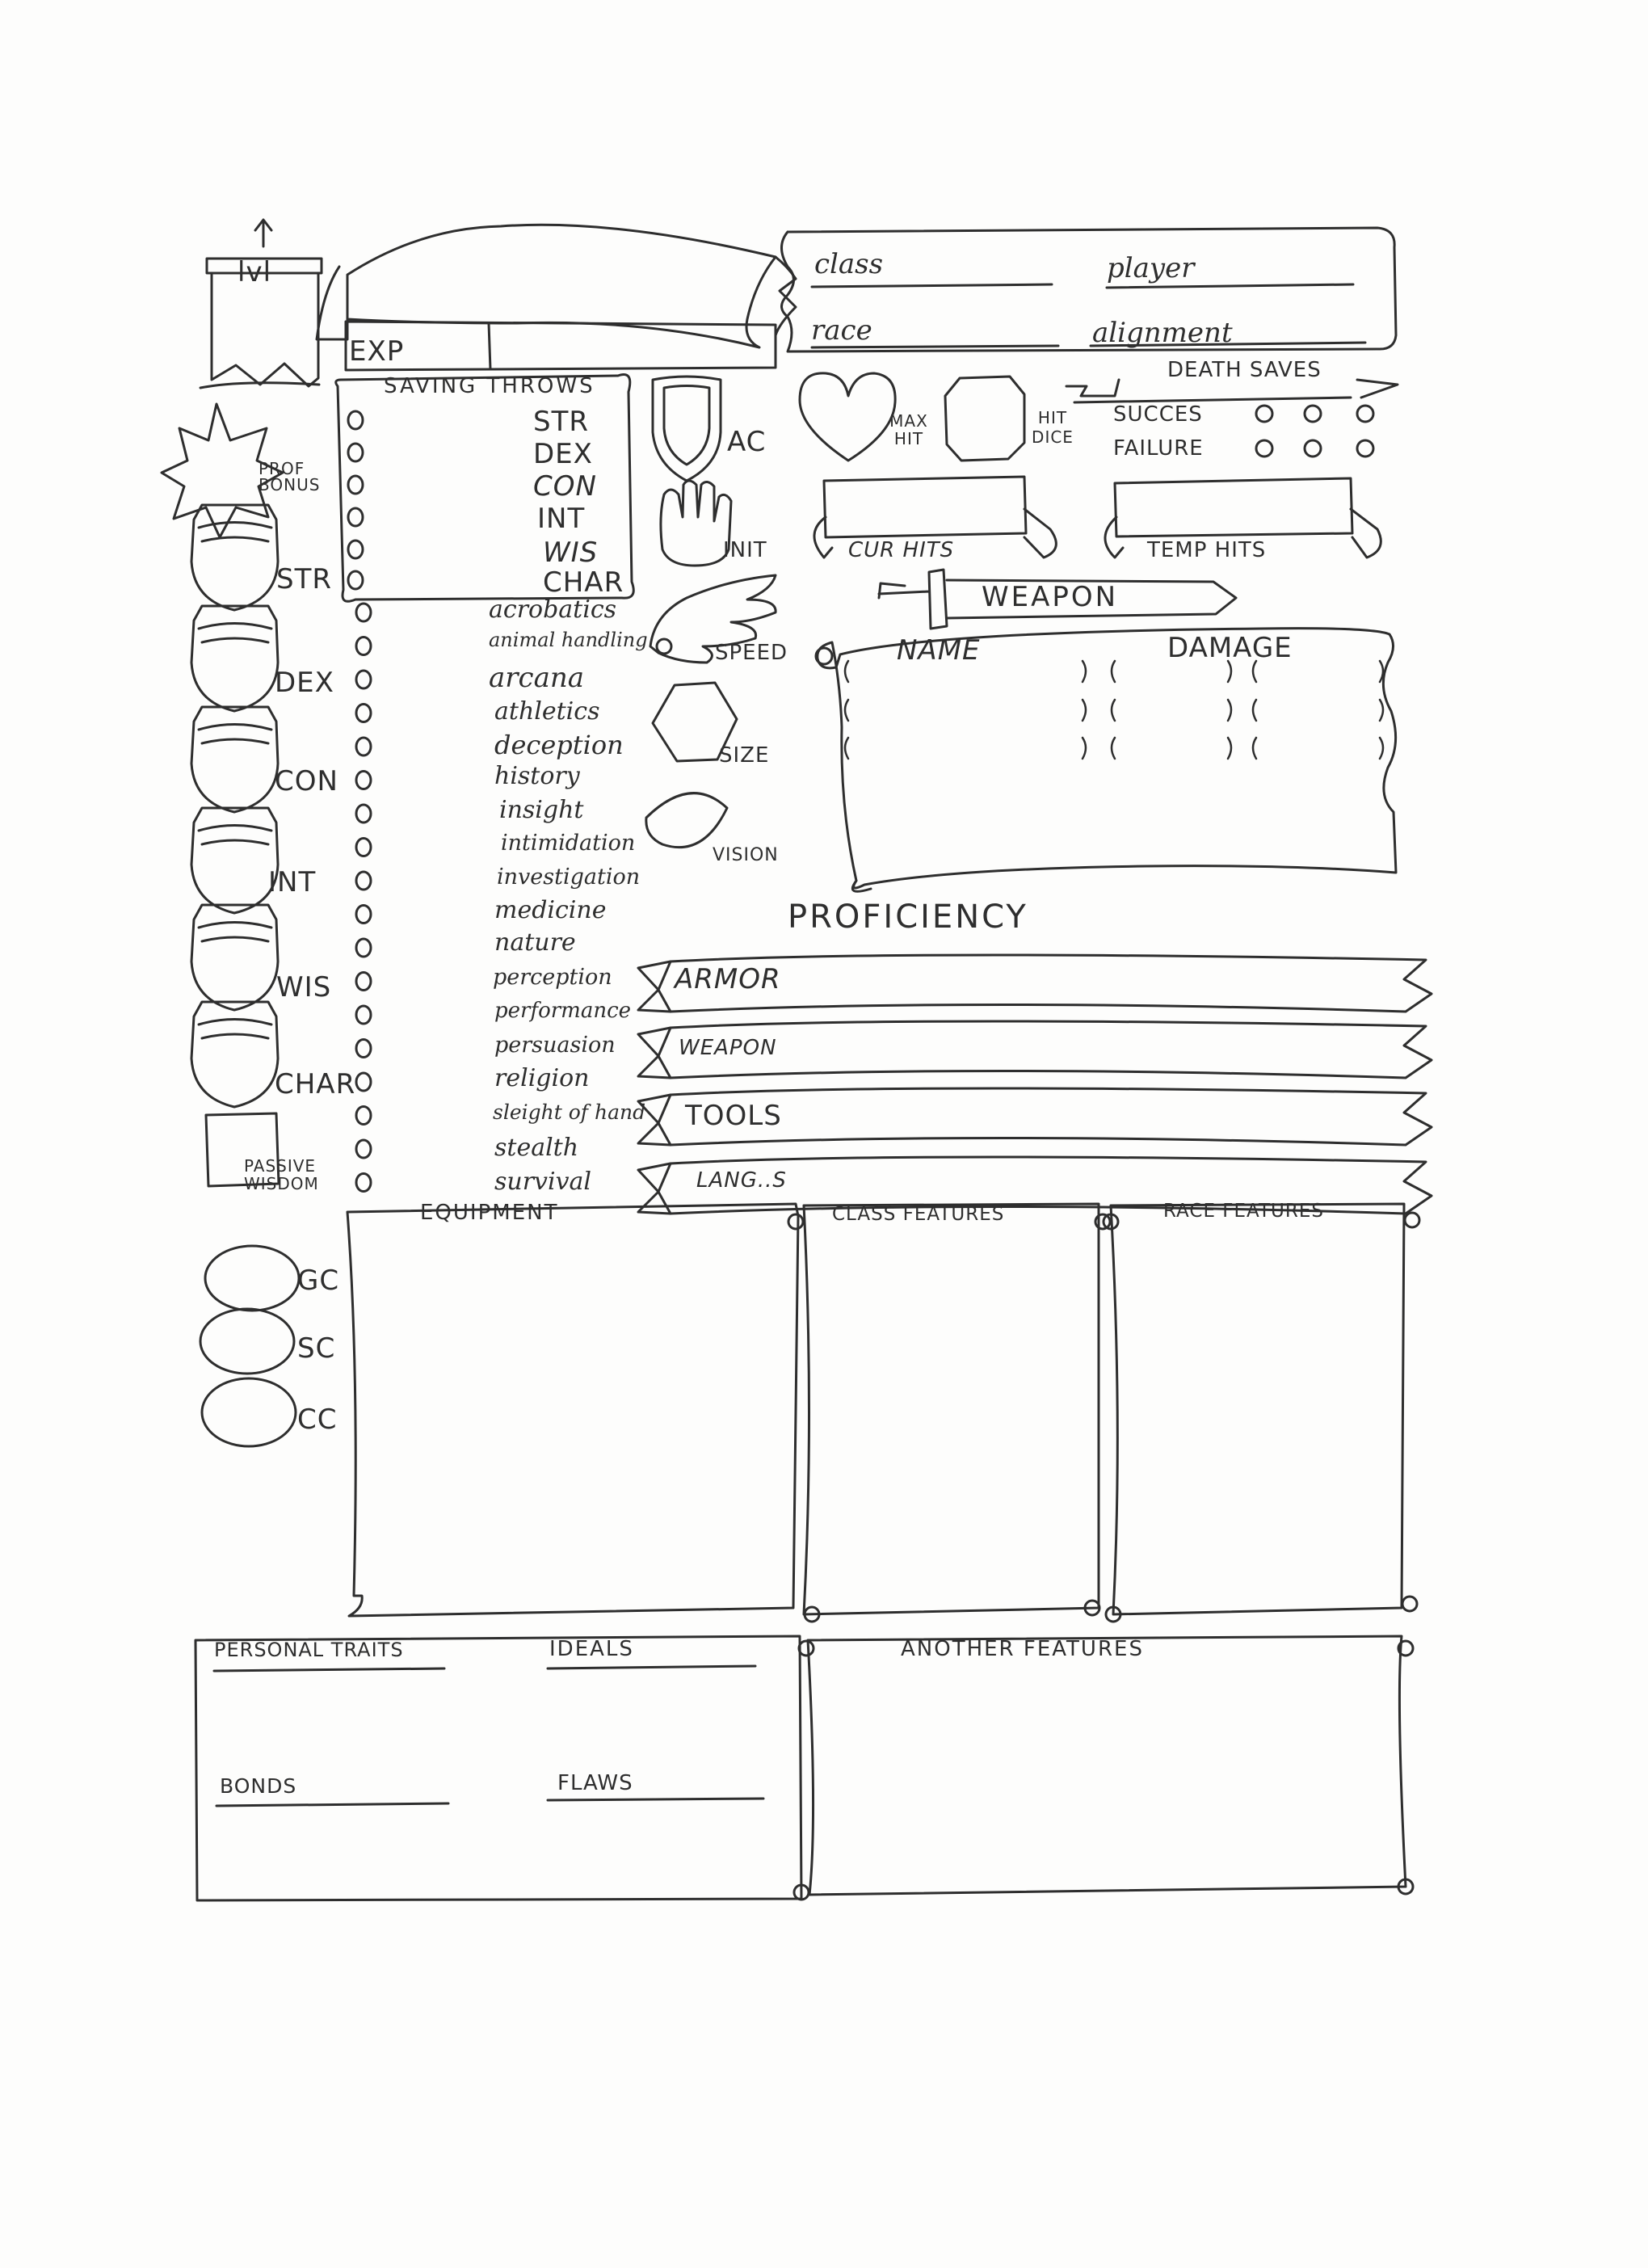 This screenshot has width=1648, height=2268. What do you see at coordinates (918, 1214) in the screenshot?
I see `class-features-title: CLASS FEATURES` at bounding box center [918, 1214].